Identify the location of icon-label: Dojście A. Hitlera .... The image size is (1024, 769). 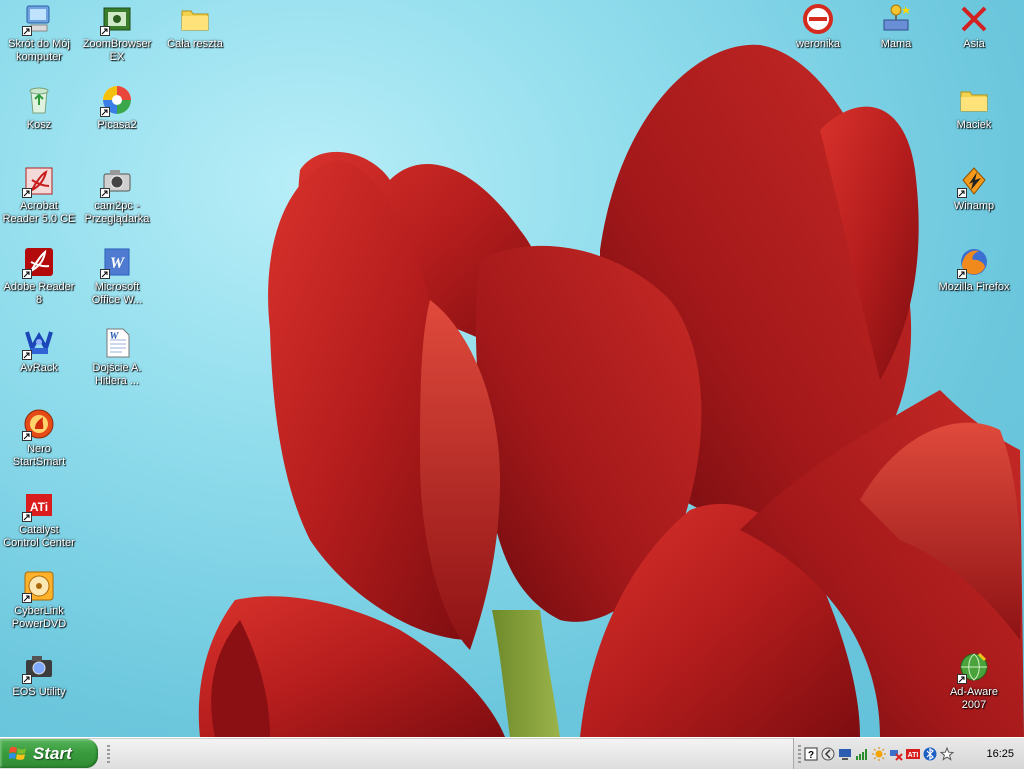
(117, 374).